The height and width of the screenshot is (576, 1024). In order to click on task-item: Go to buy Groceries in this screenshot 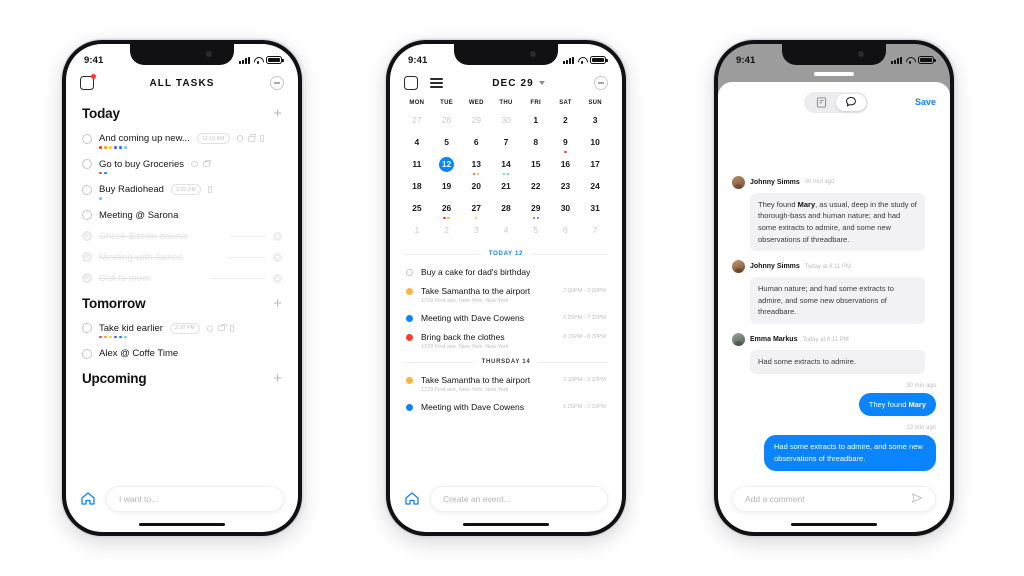, I will do `click(182, 166)`.